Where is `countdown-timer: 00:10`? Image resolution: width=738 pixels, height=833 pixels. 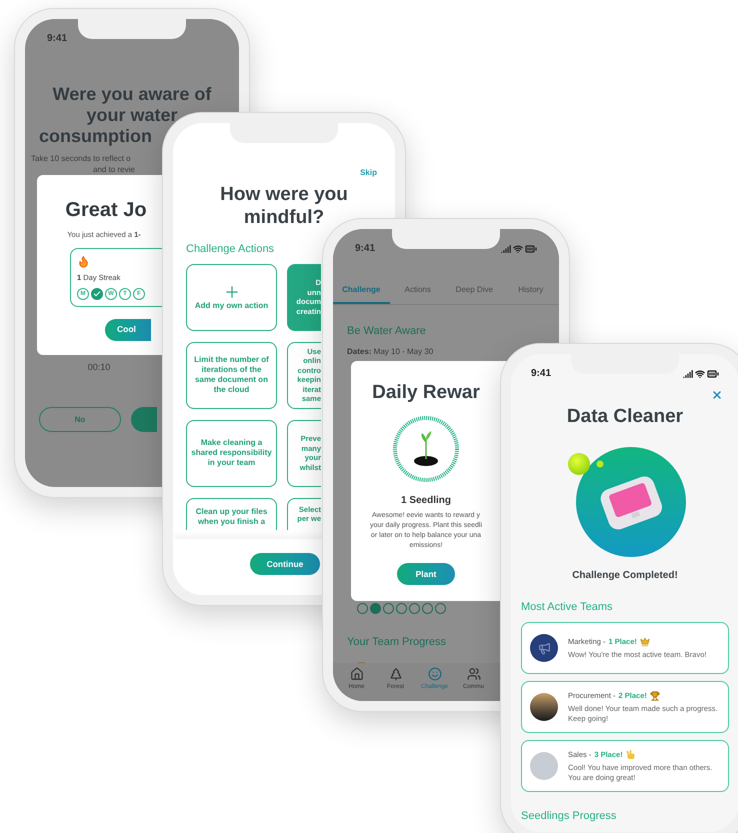 countdown-timer: 00:10 is located at coordinates (99, 367).